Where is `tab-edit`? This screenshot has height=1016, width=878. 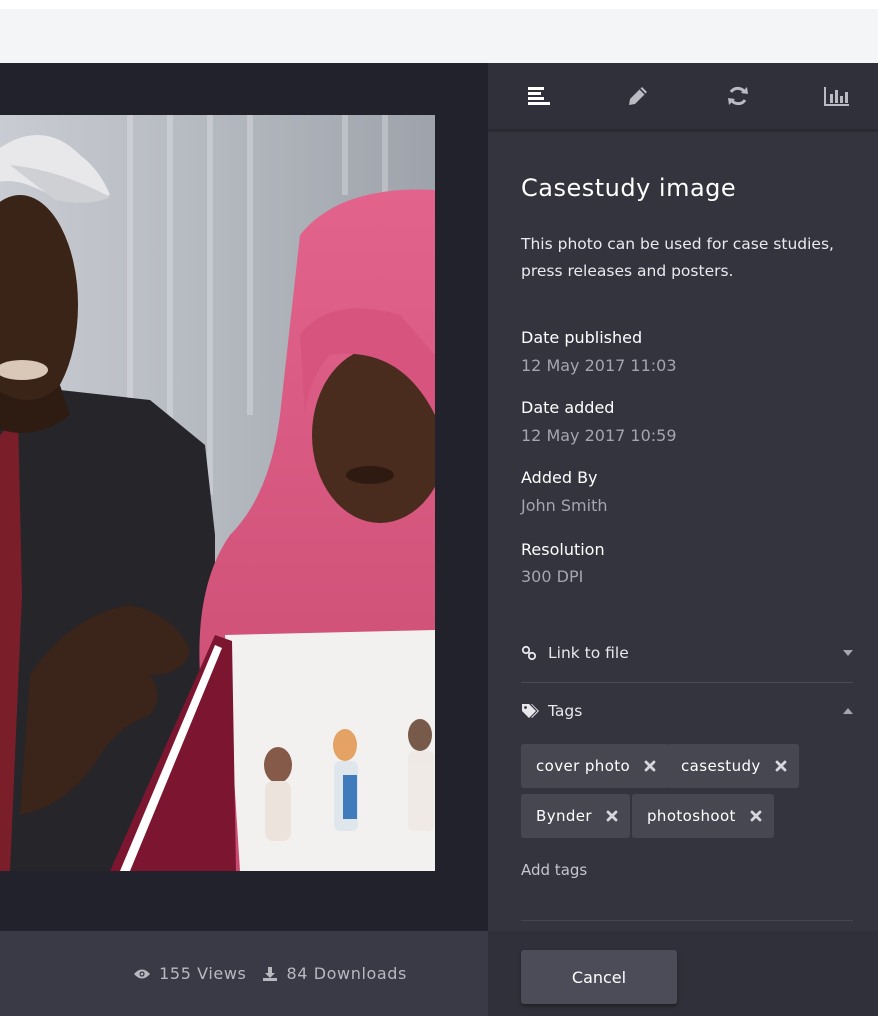 tab-edit is located at coordinates (638, 96).